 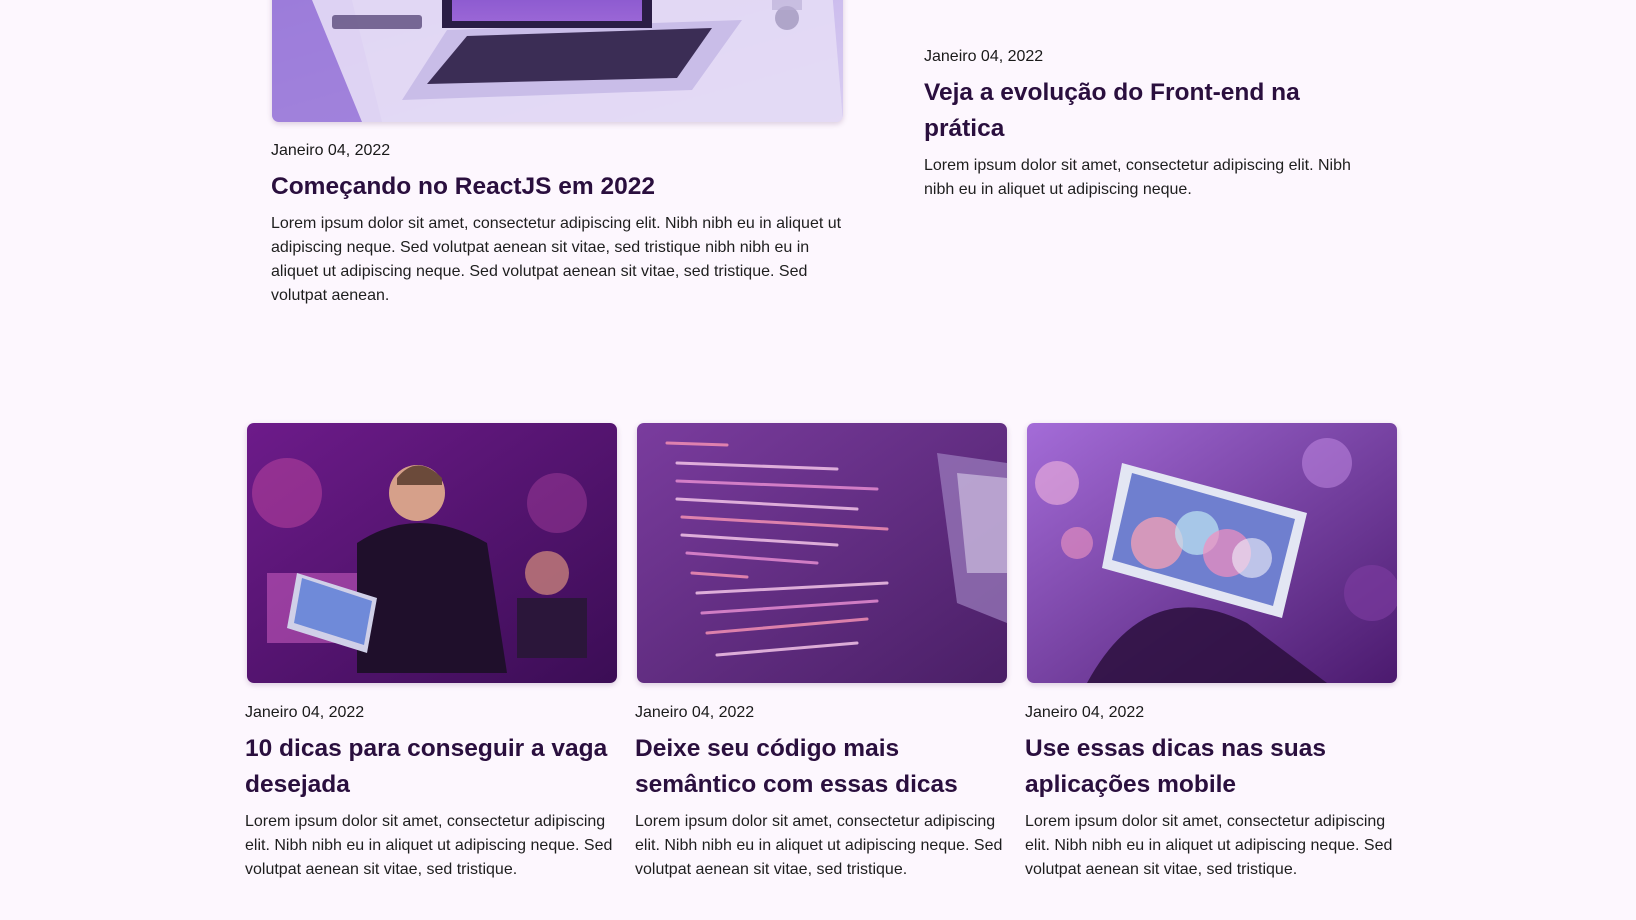 What do you see at coordinates (432, 553) in the screenshot?
I see `person-laptop-image` at bounding box center [432, 553].